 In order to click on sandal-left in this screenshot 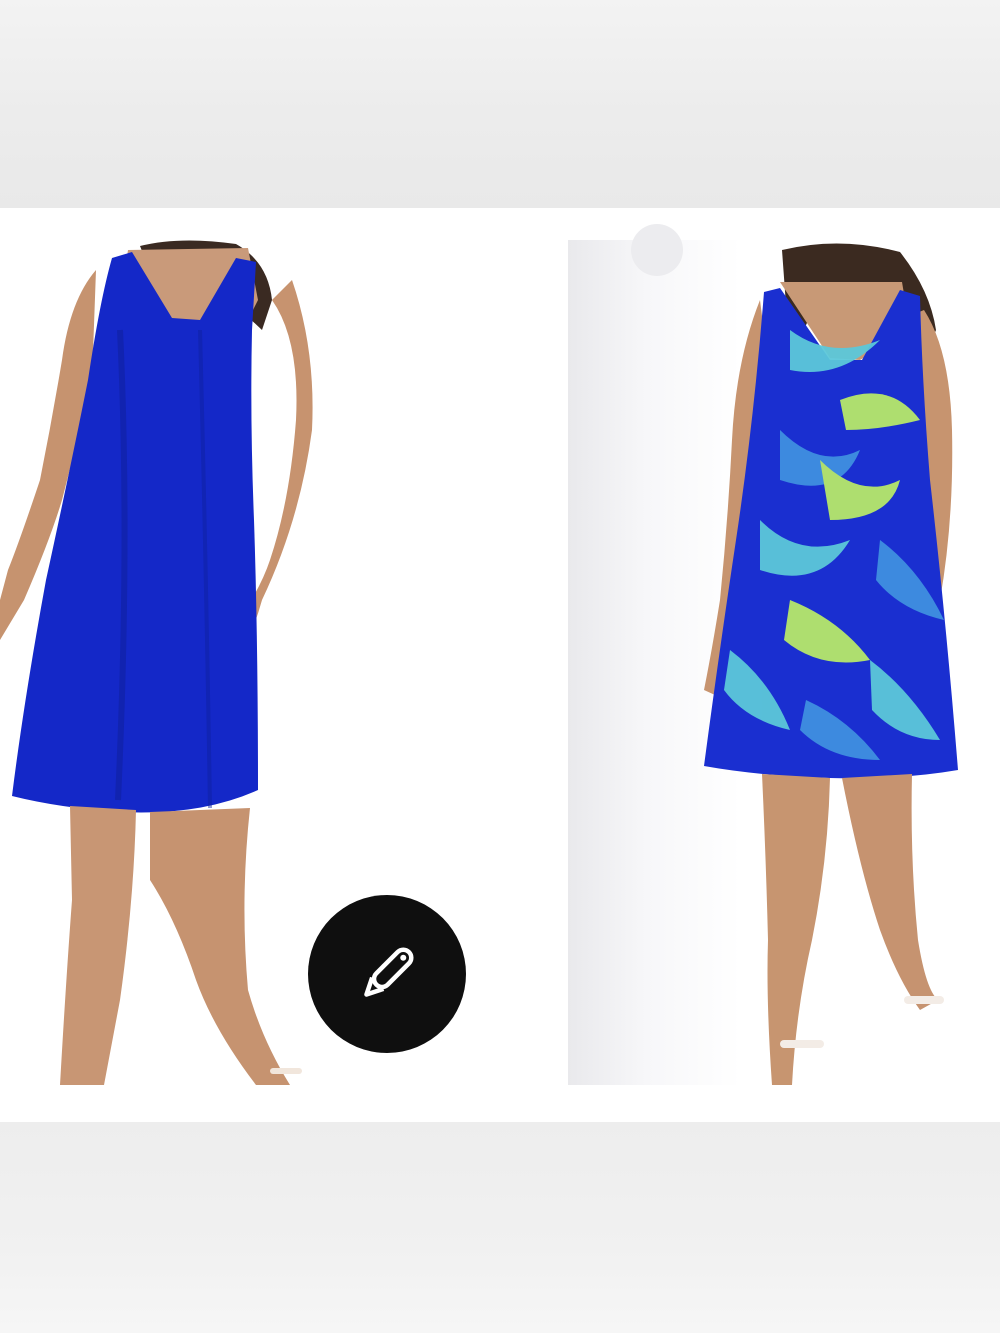, I will do `click(286, 1071)`.